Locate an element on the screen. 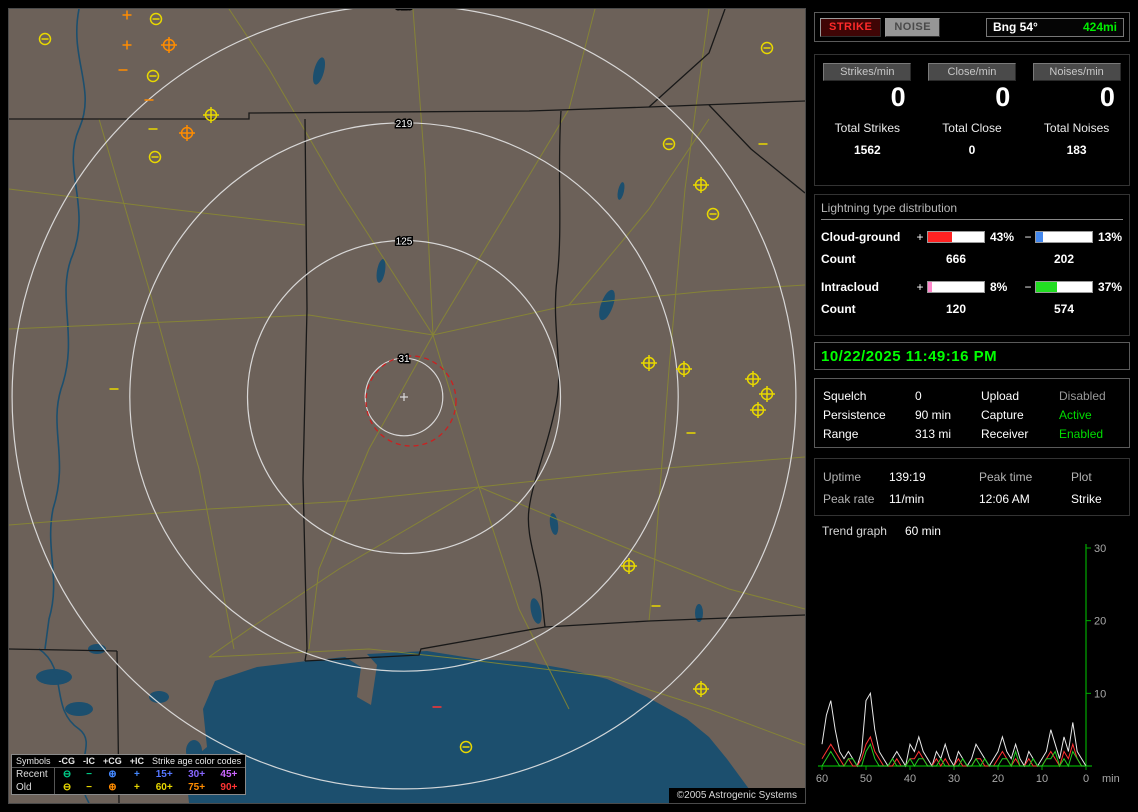  cg-positive-count: 666 is located at coordinates (956, 259).